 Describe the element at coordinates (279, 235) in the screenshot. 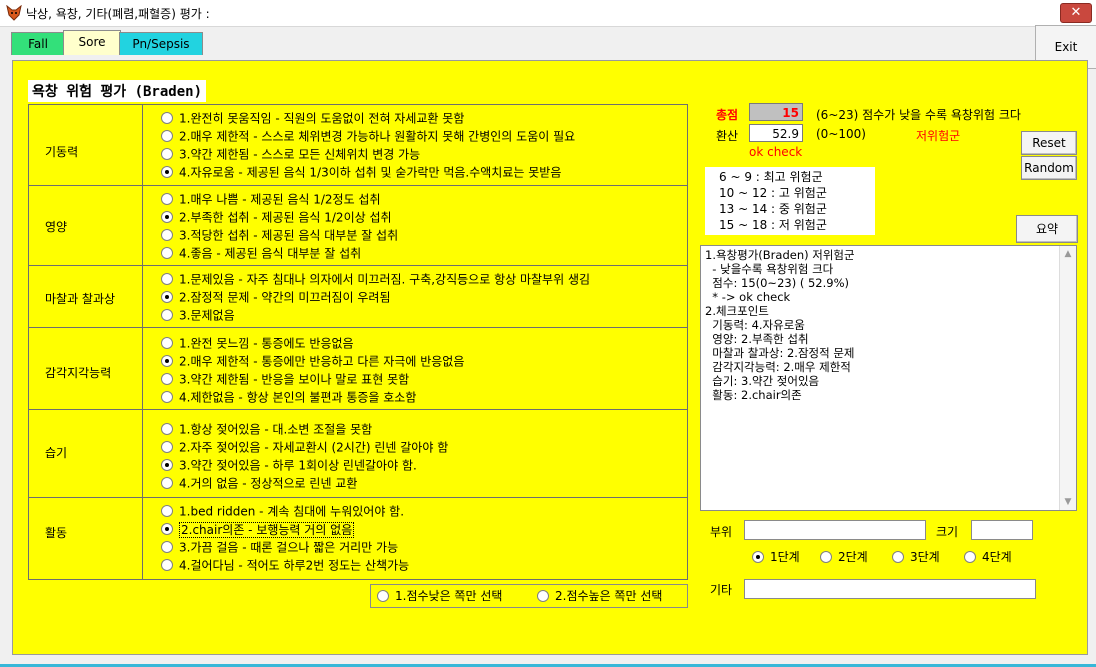

I see `option-nutrition-3: 3.적당한 섭취 - 제공된 음식 대부분 잘 섭취` at that location.